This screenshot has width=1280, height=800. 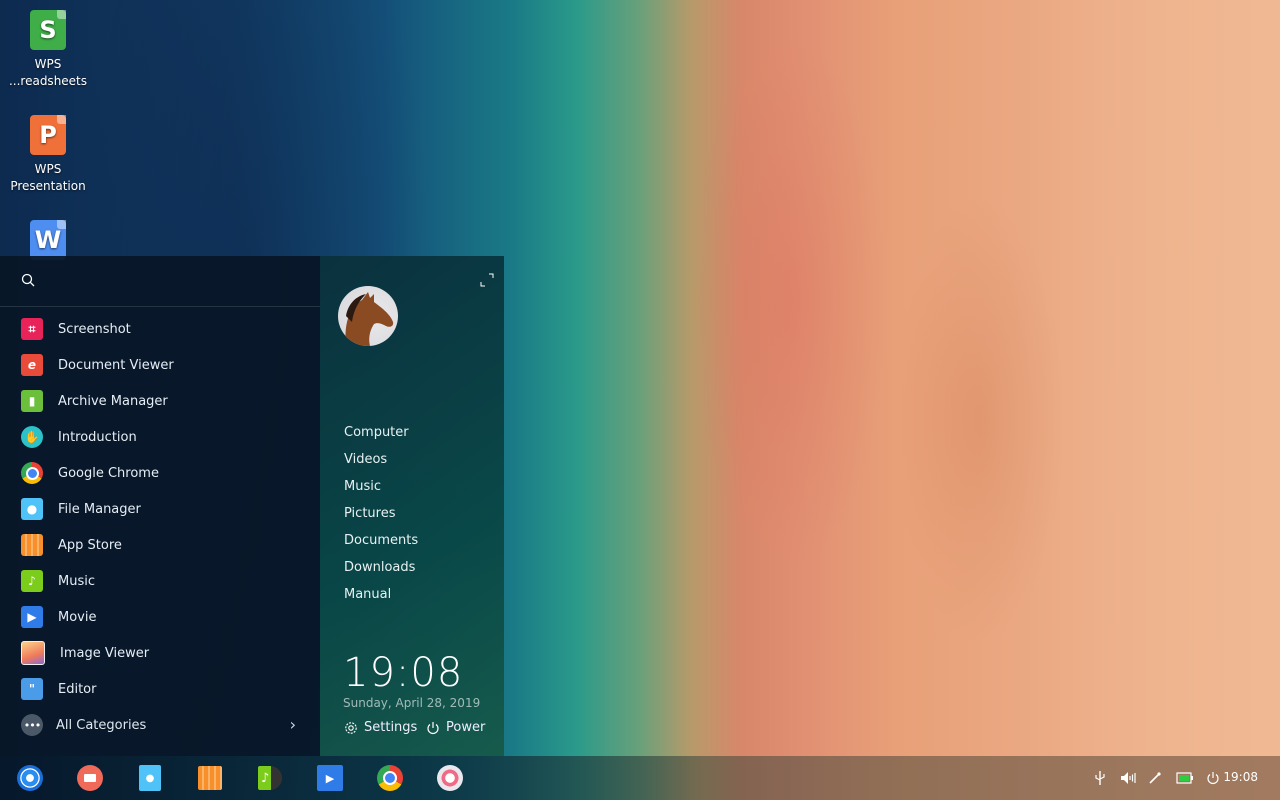 I want to click on desktop-icon-wps-presentation: P WPS Presentation, so click(x=48, y=150).